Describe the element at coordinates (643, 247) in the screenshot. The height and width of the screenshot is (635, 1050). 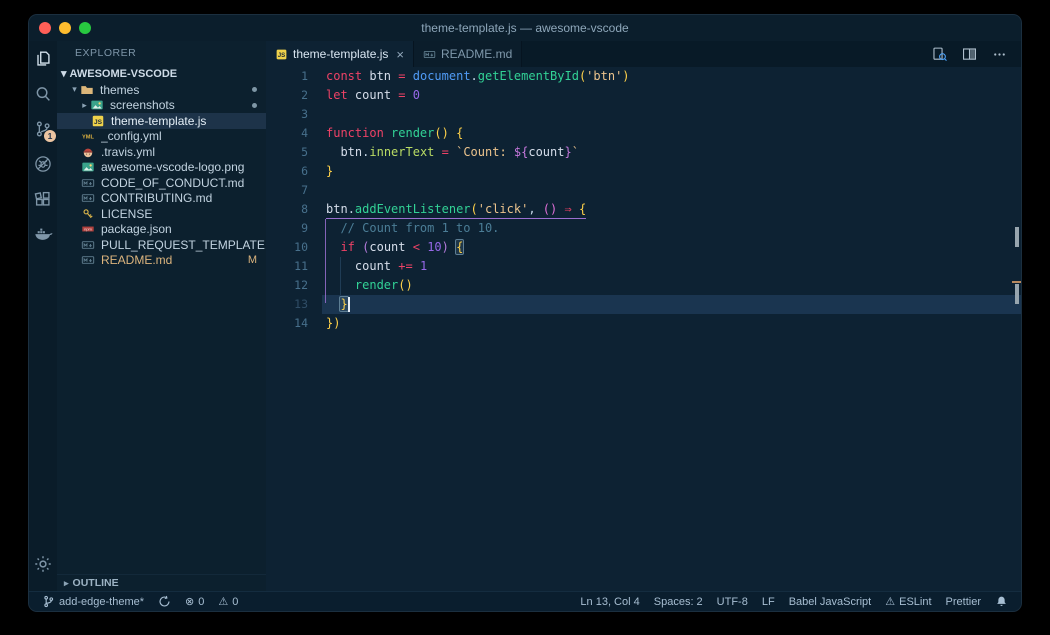
I see `code-line-10: 10 if (count < 10) {` at that location.